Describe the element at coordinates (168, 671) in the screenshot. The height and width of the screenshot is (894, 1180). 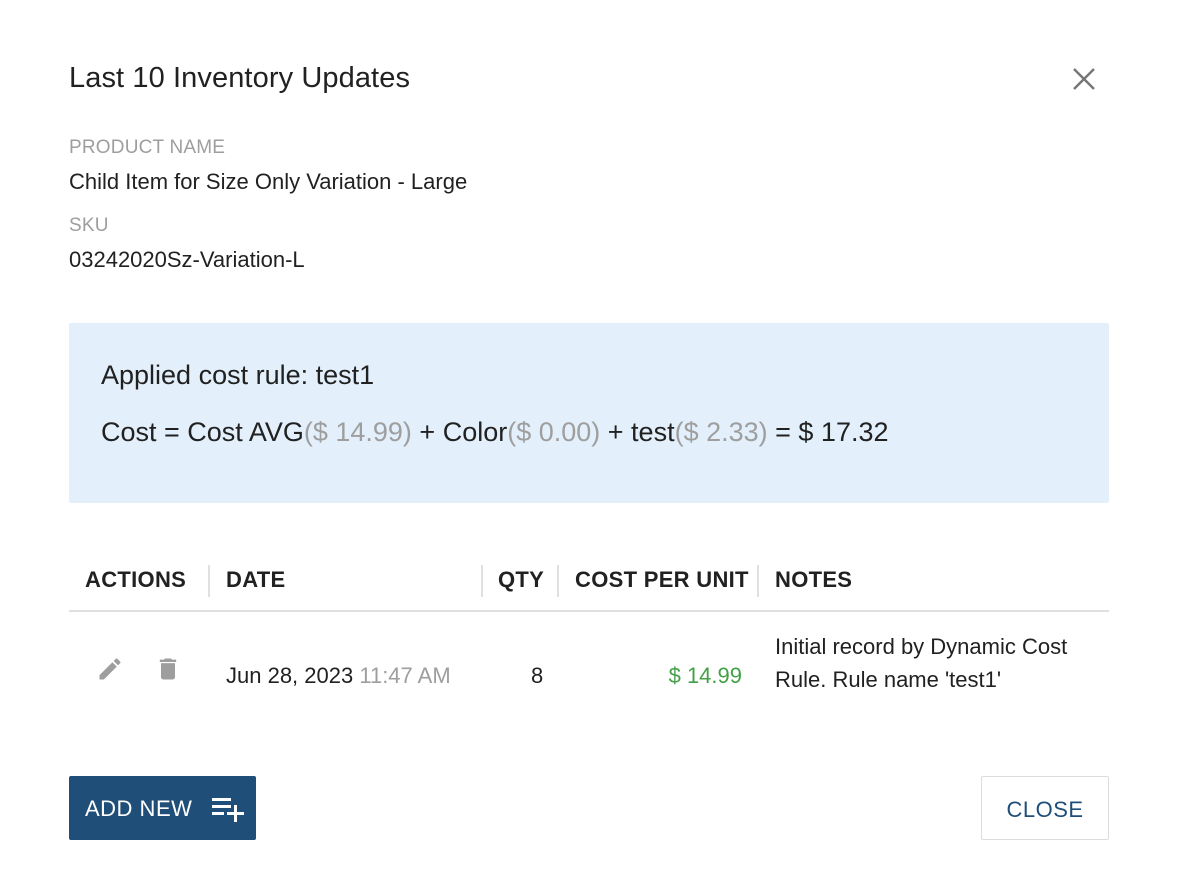
I see `trash-icon` at that location.